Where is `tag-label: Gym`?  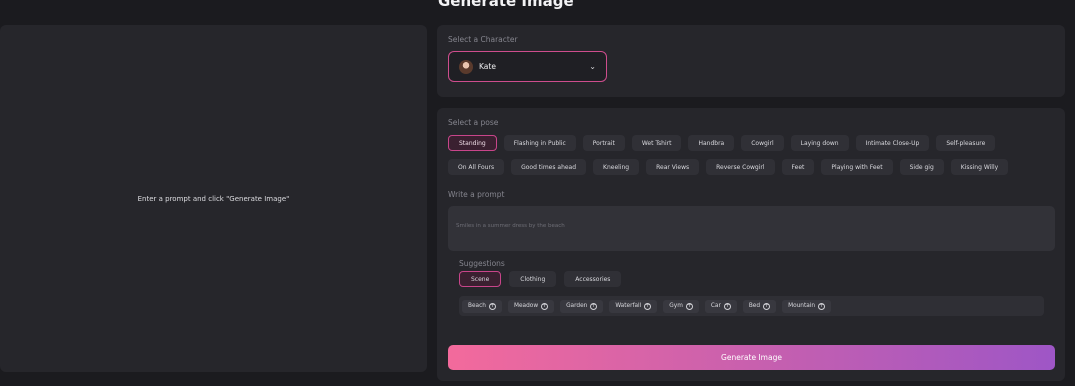
tag-label: Gym is located at coordinates (676, 306).